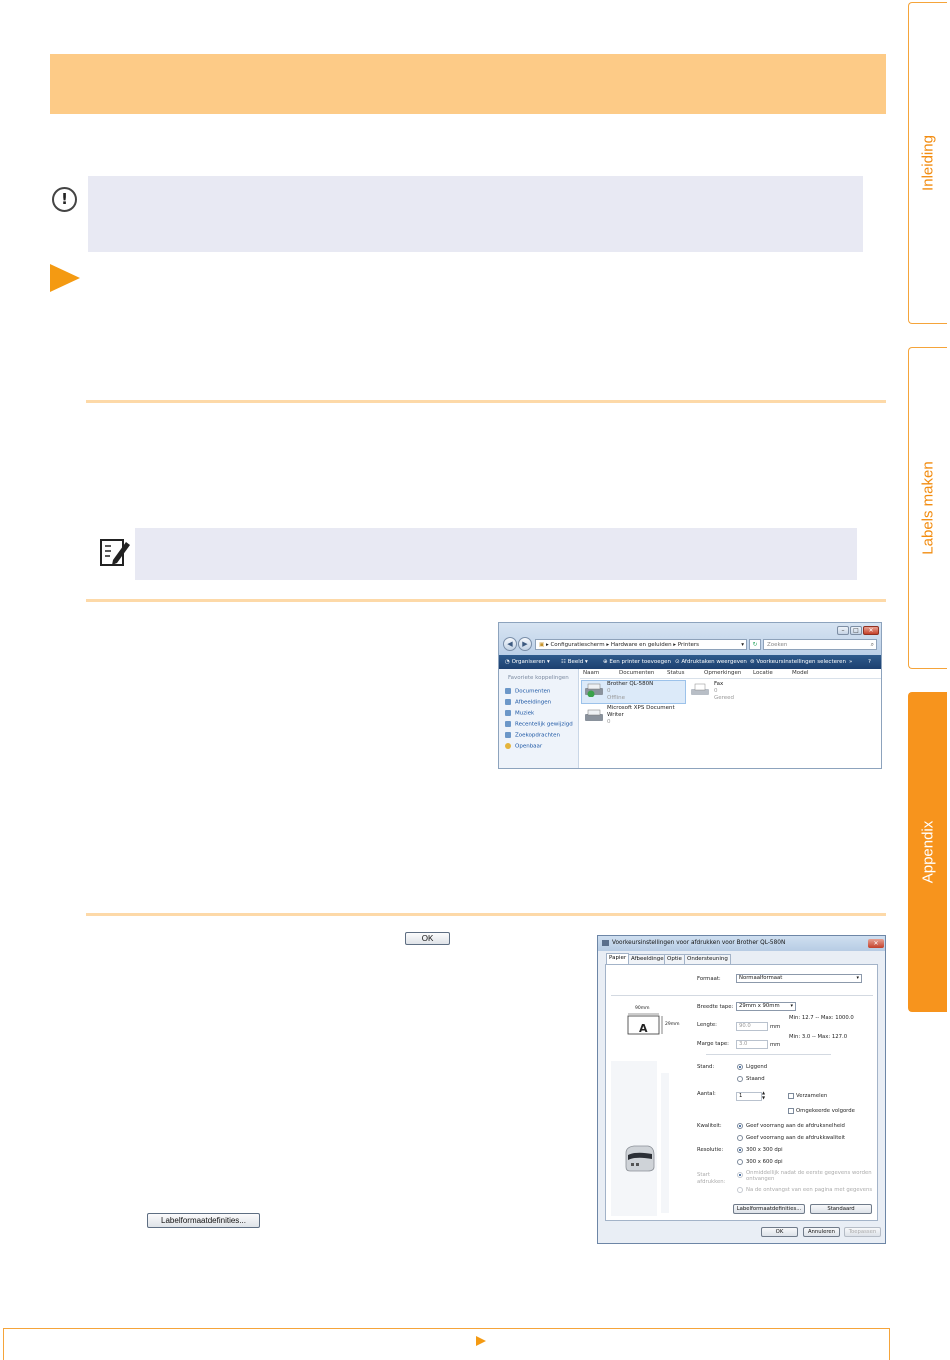 The image size is (950, 1360). Describe the element at coordinates (577, 645) in the screenshot. I see `breadcrumb-item: Configuratiescherm` at that location.